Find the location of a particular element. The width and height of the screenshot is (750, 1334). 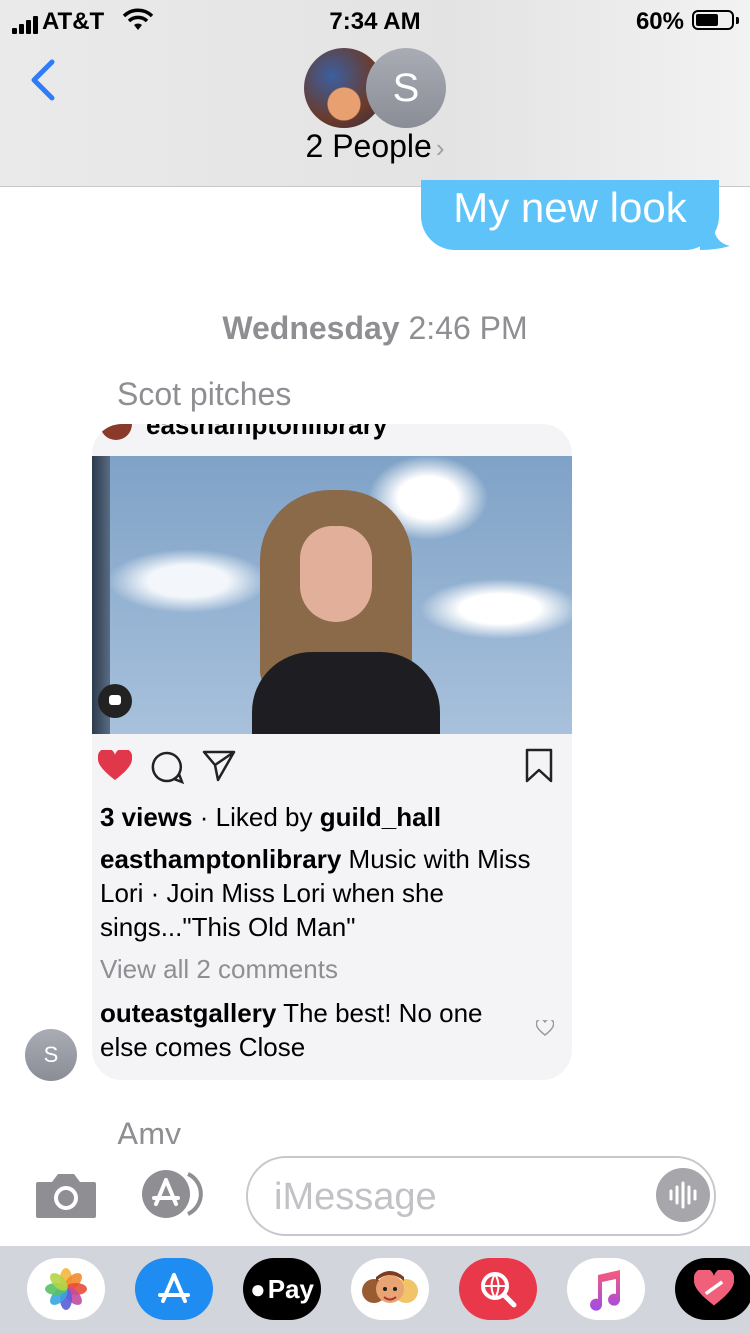

apple-pay-icon: ● Pay is located at coordinates (282, 1289).